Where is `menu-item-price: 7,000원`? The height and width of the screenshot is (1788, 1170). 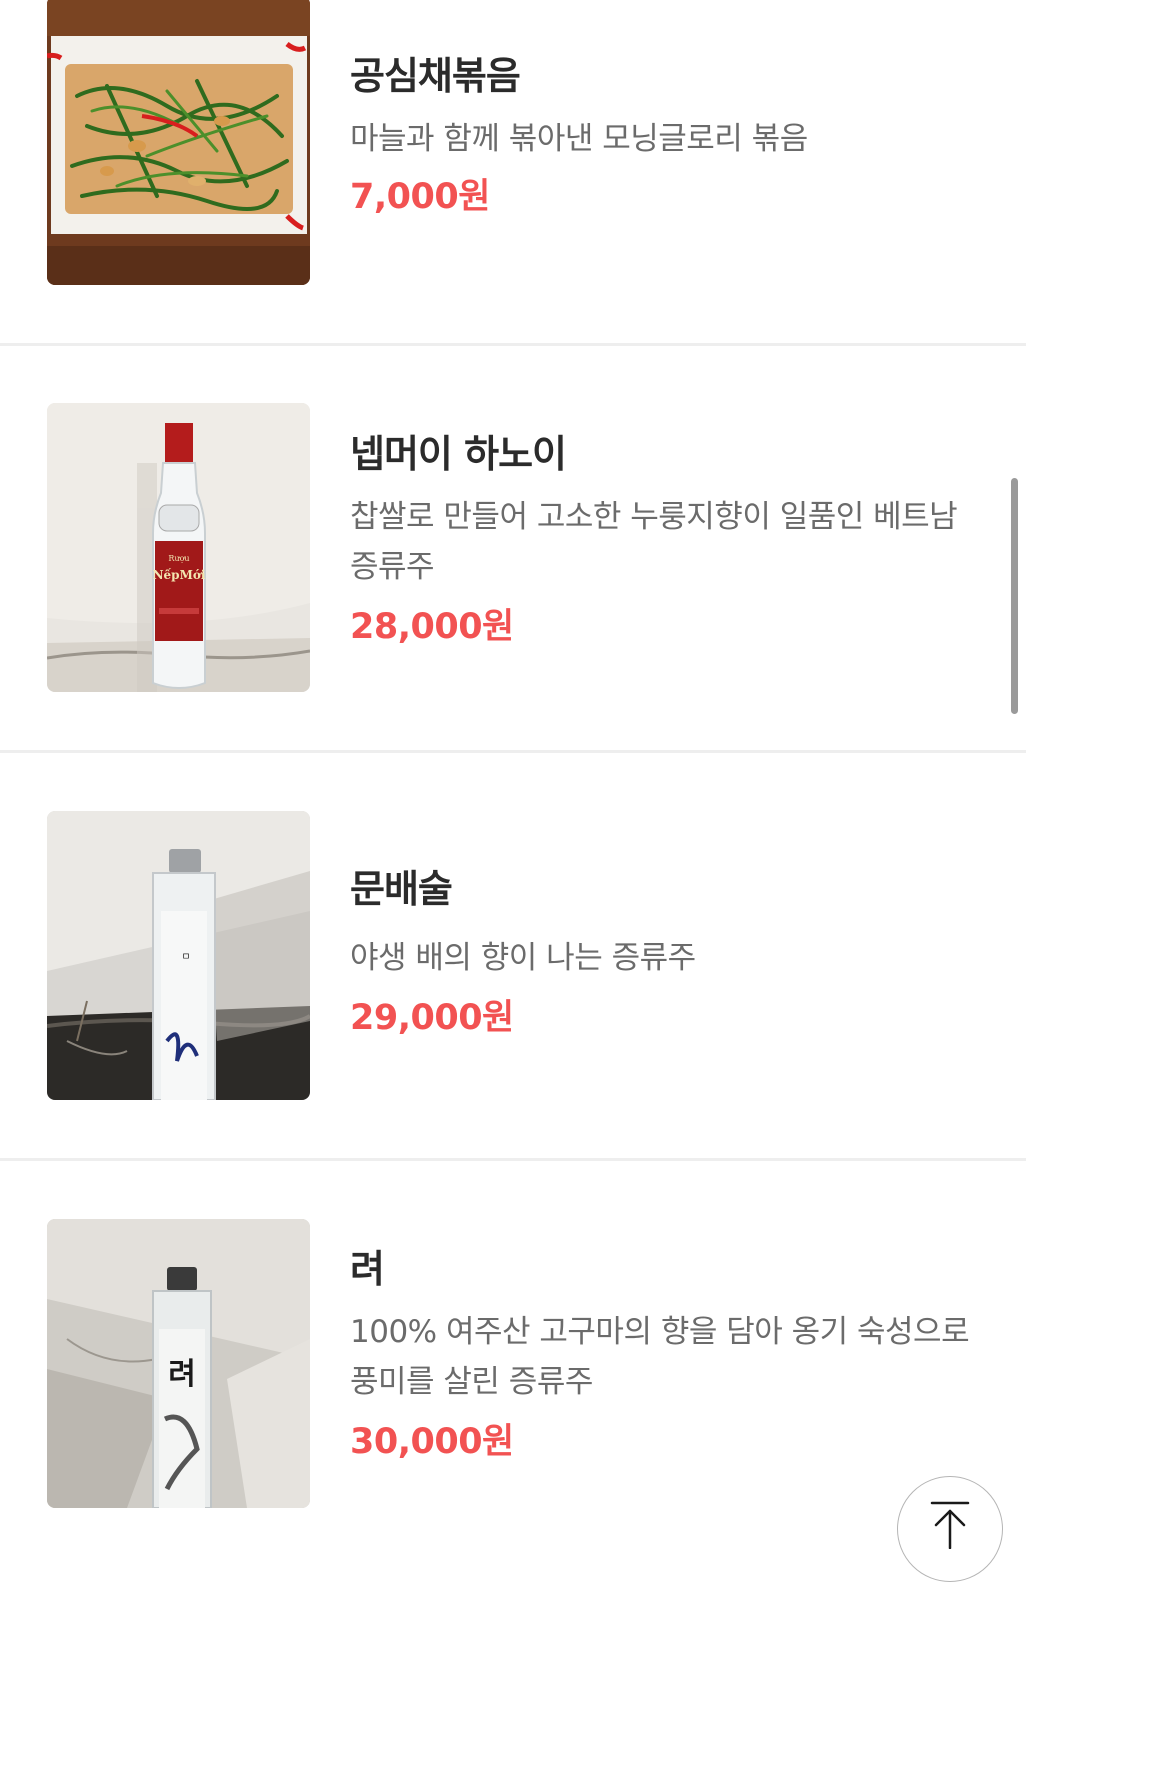 menu-item-price: 7,000원 is located at coordinates (420, 197).